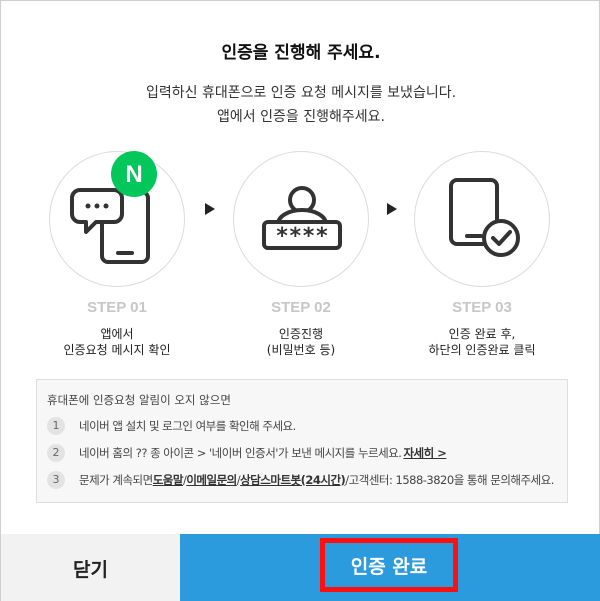 Image resolution: width=600 pixels, height=601 pixels. I want to click on step-1-desc-line-1: 앱에서, so click(117, 334).